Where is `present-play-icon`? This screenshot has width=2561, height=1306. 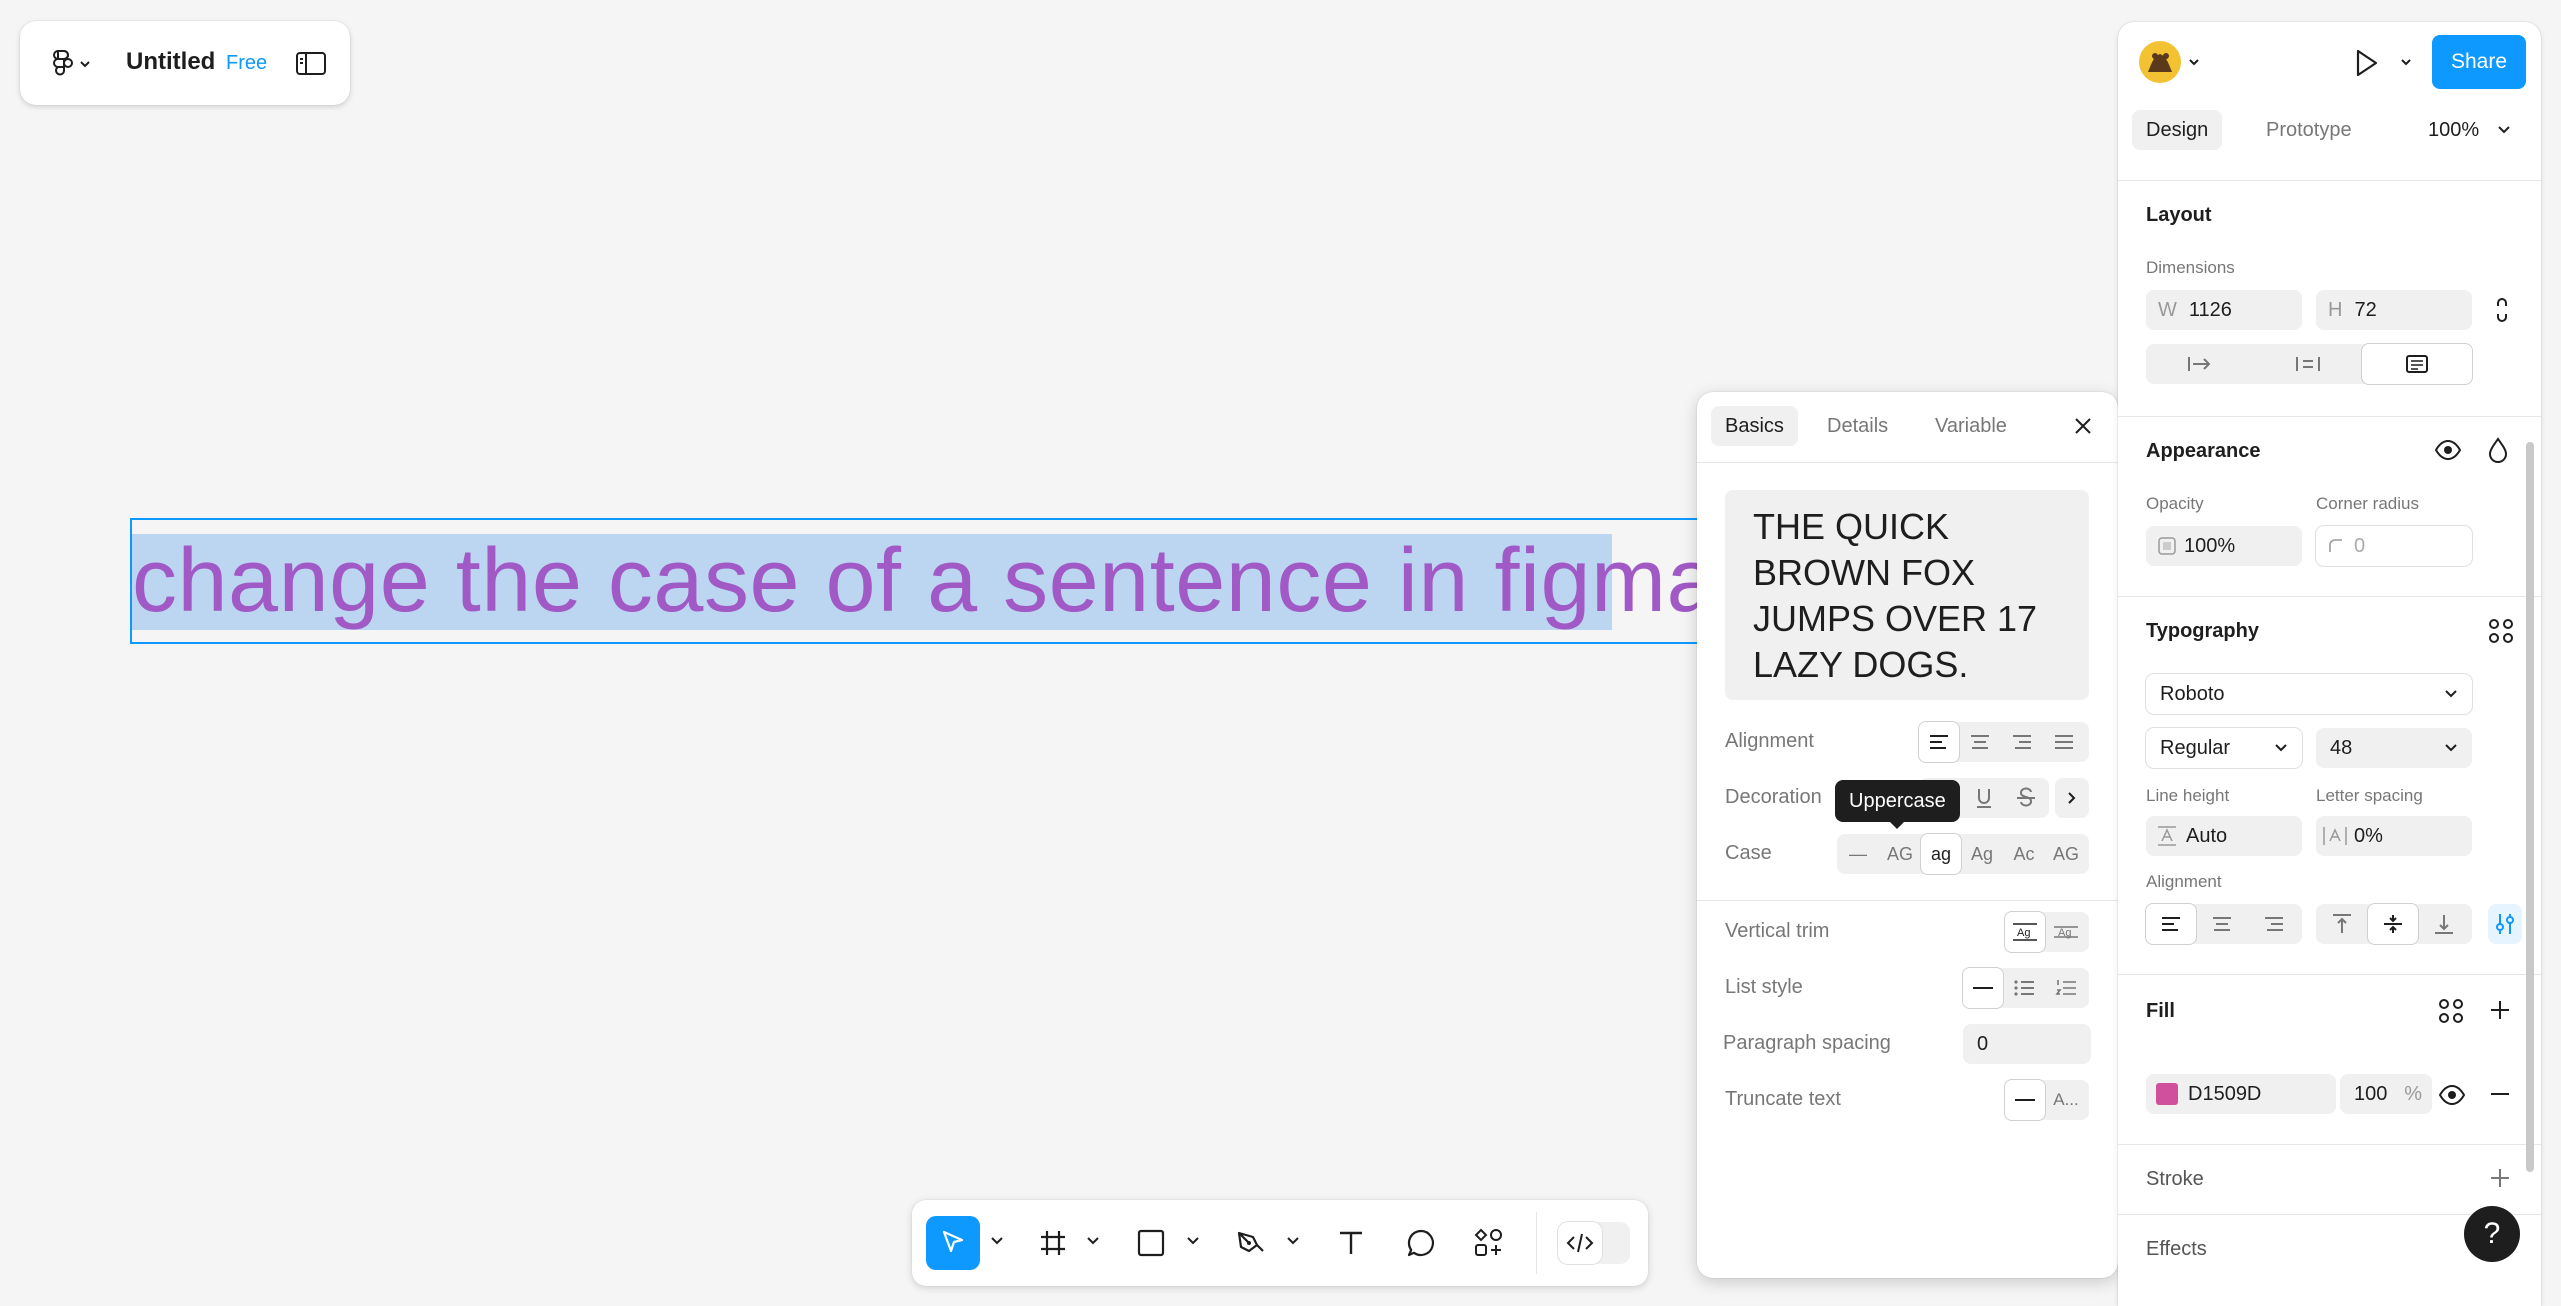 present-play-icon is located at coordinates (2383, 63).